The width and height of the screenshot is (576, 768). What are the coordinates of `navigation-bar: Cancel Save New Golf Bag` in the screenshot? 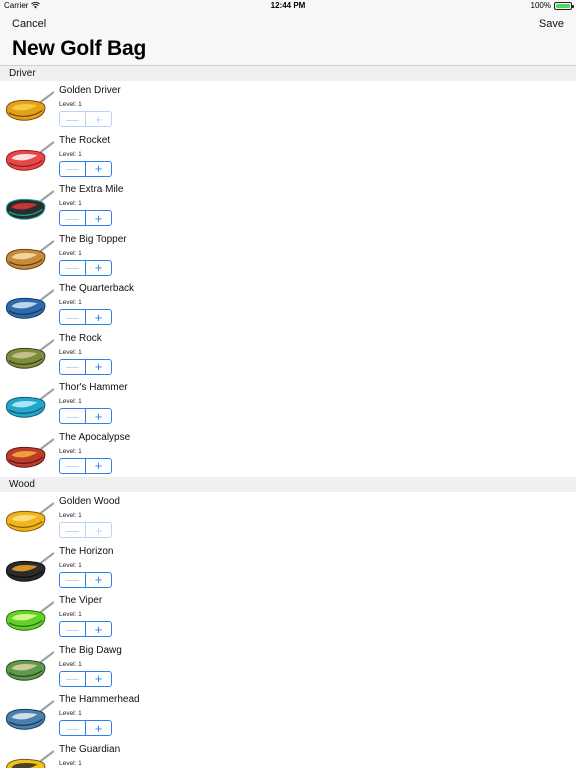 It's located at (288, 39).